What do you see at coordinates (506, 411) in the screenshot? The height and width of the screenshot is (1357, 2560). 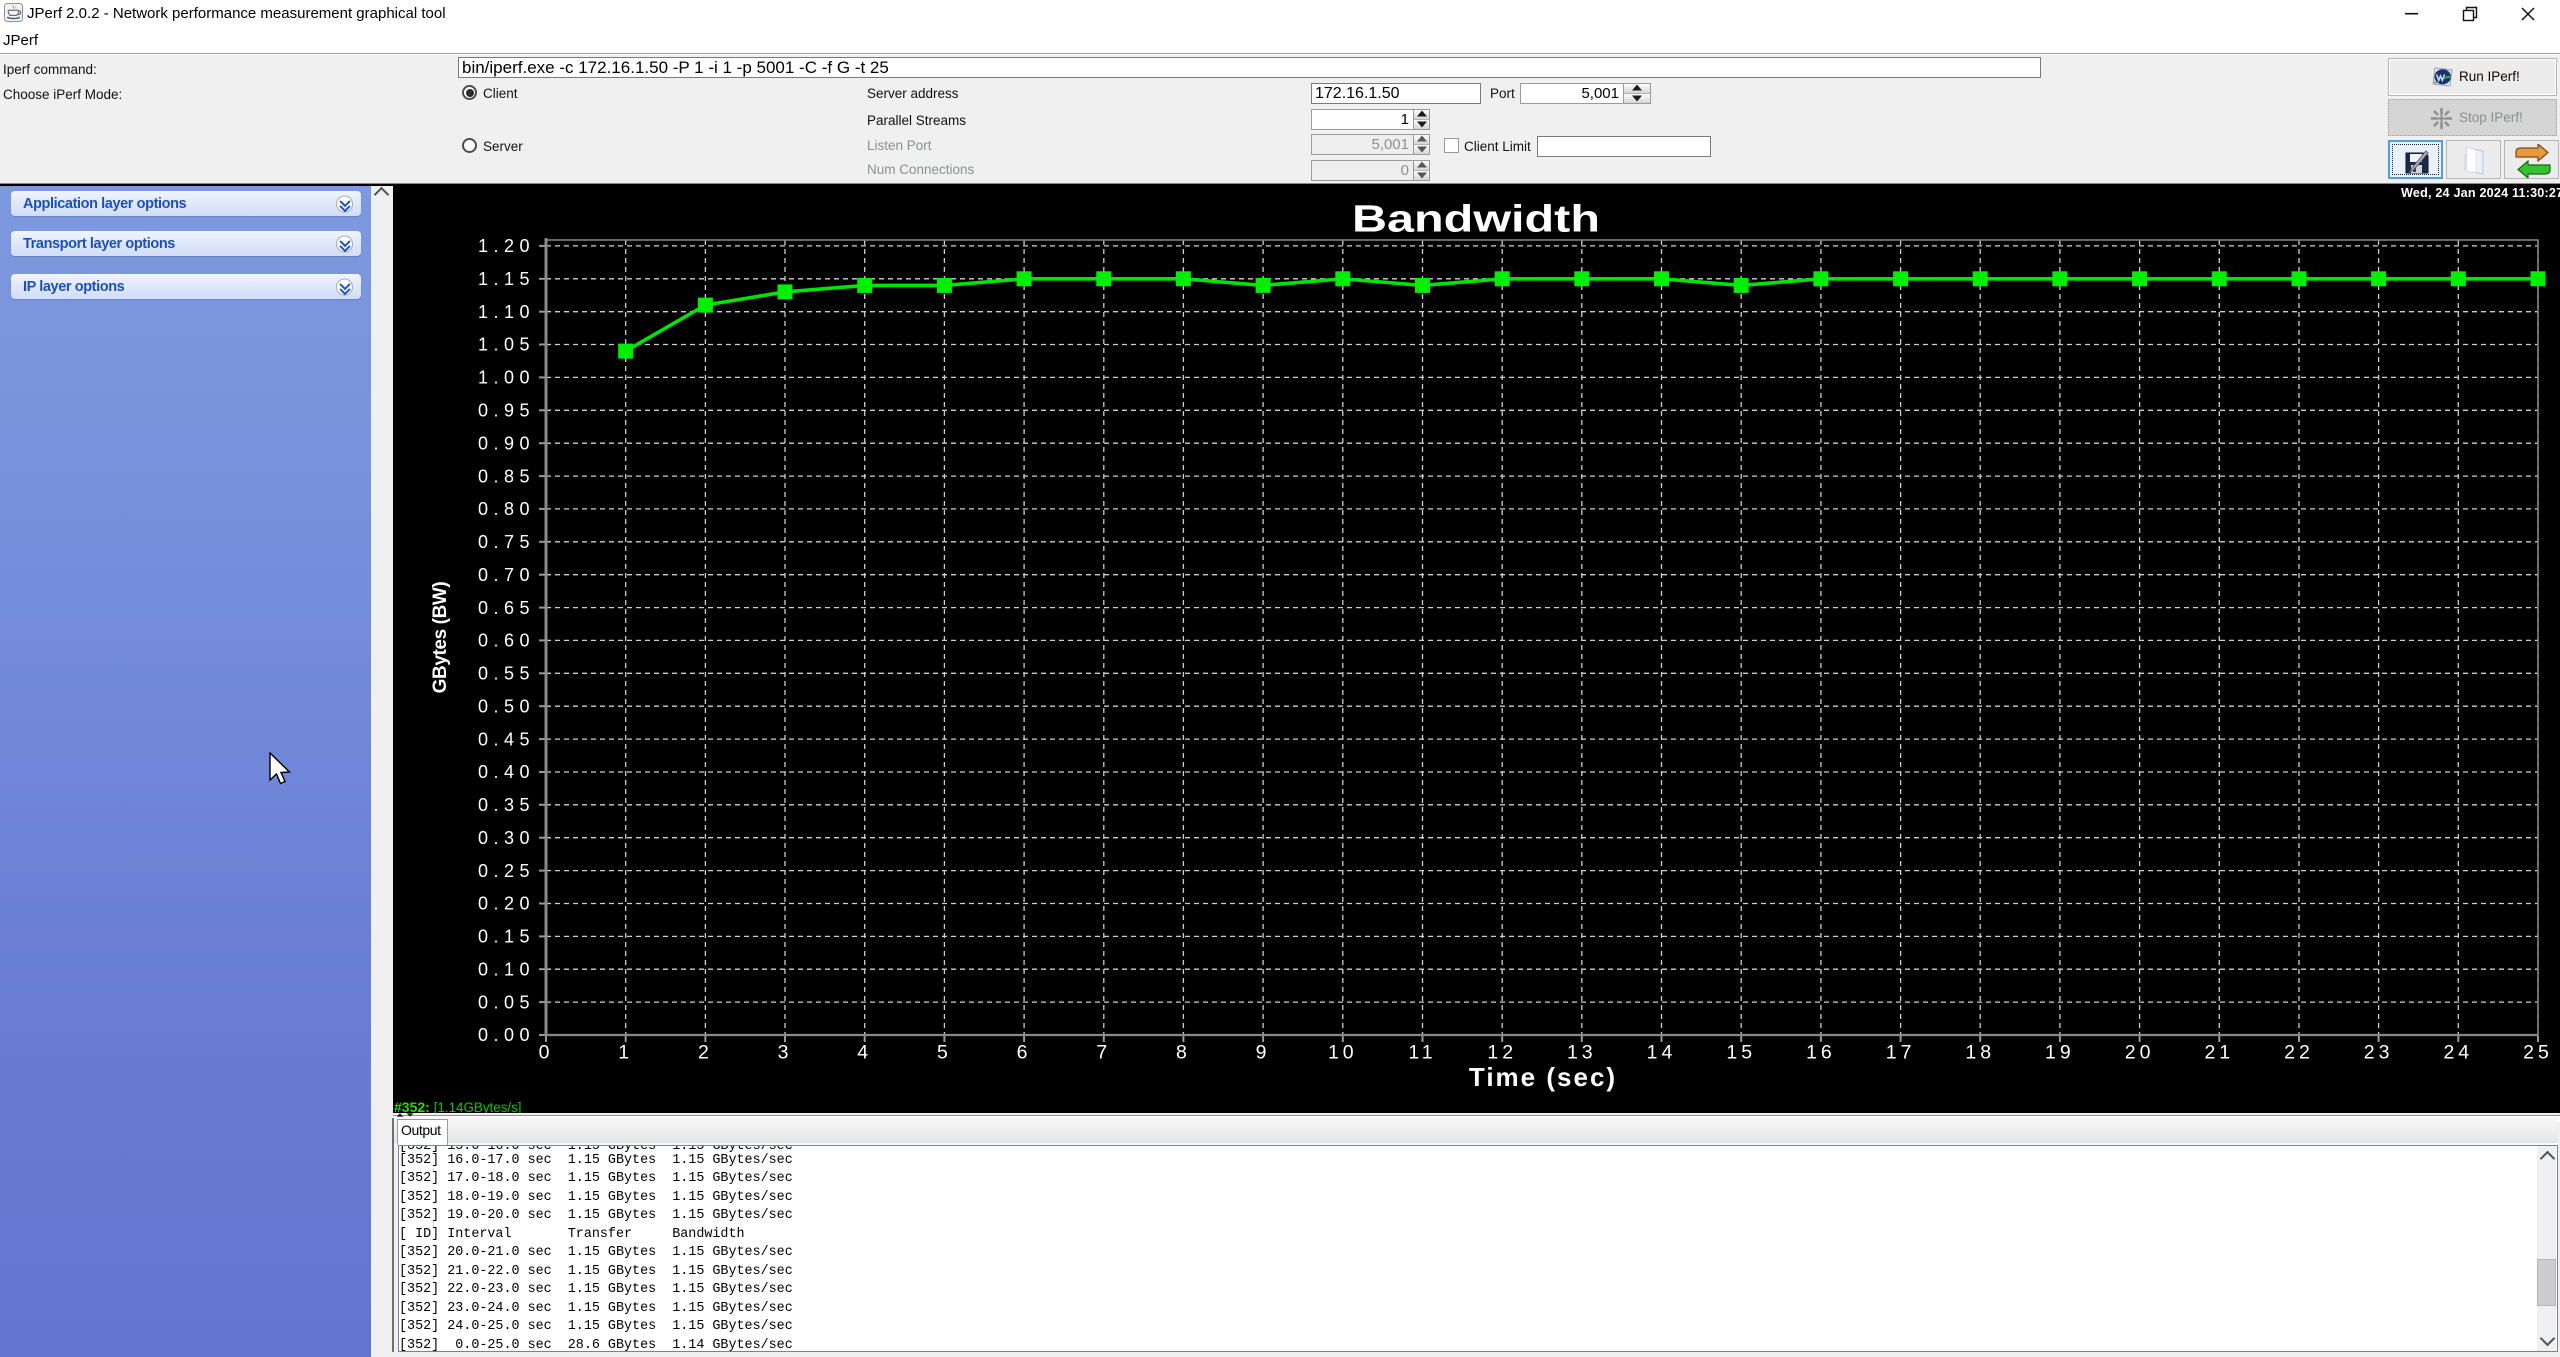 I see `svg-text: 0.95` at bounding box center [506, 411].